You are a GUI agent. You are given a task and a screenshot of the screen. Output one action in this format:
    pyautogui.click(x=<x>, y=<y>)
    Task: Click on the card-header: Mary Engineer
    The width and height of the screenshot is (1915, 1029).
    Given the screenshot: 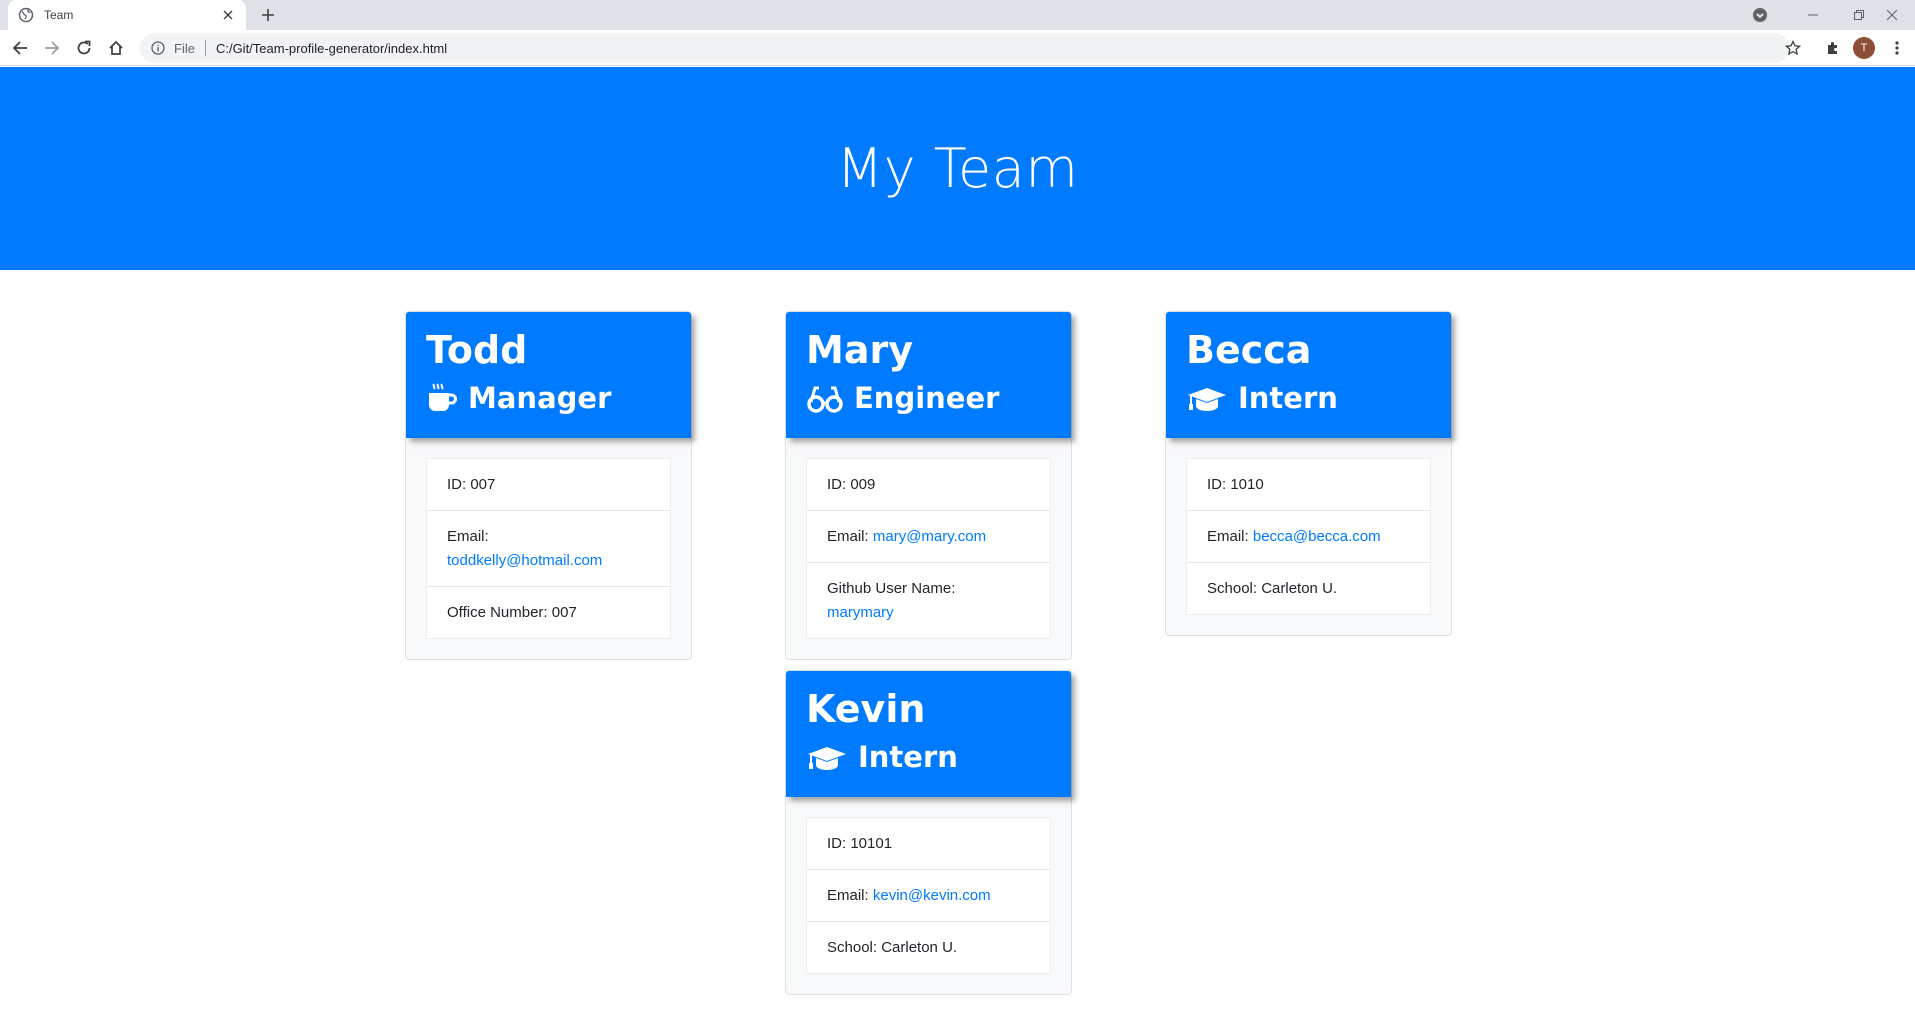 What is the action you would take?
    pyautogui.click(x=928, y=375)
    